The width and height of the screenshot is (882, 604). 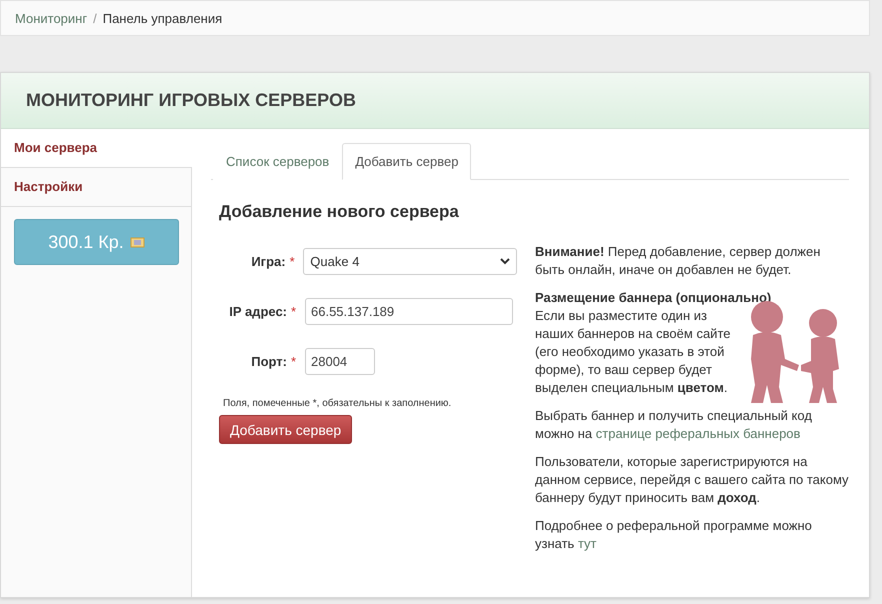 What do you see at coordinates (409, 311) in the screenshot?
I see `input-field: 66.55.137.189` at bounding box center [409, 311].